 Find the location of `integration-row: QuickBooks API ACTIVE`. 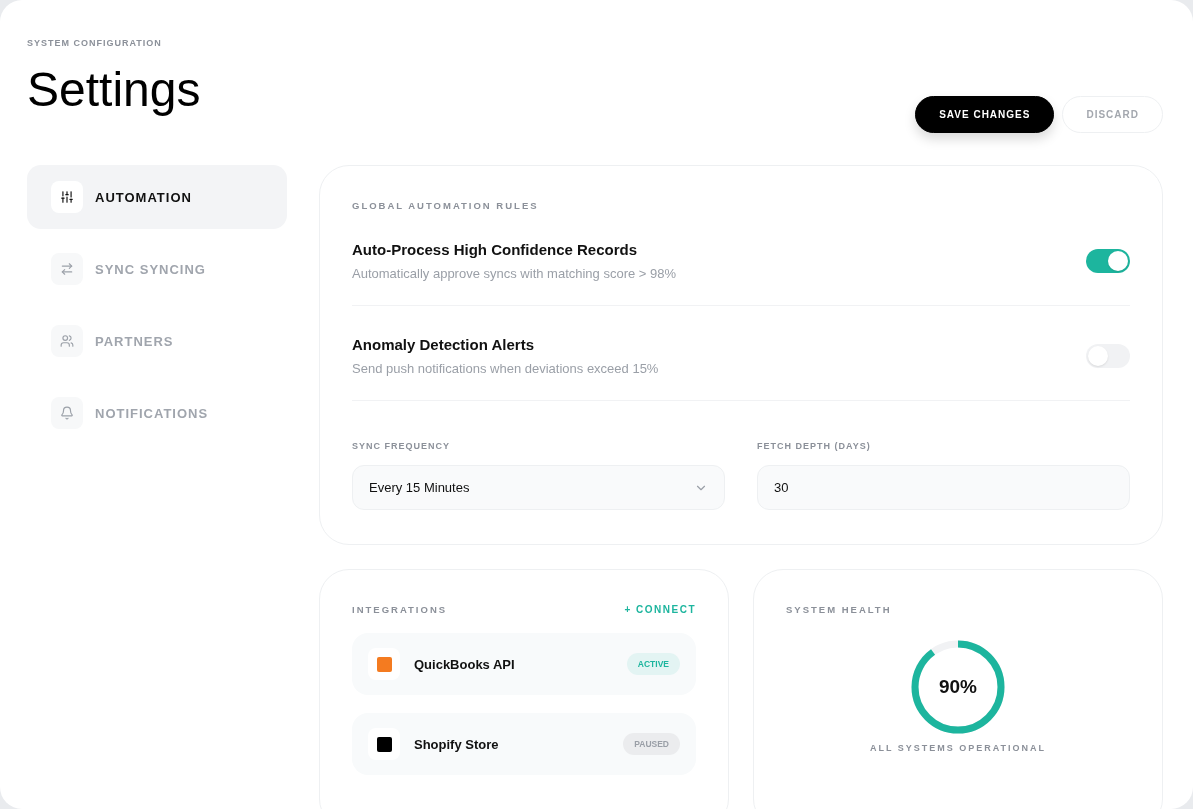

integration-row: QuickBooks API ACTIVE is located at coordinates (524, 664).